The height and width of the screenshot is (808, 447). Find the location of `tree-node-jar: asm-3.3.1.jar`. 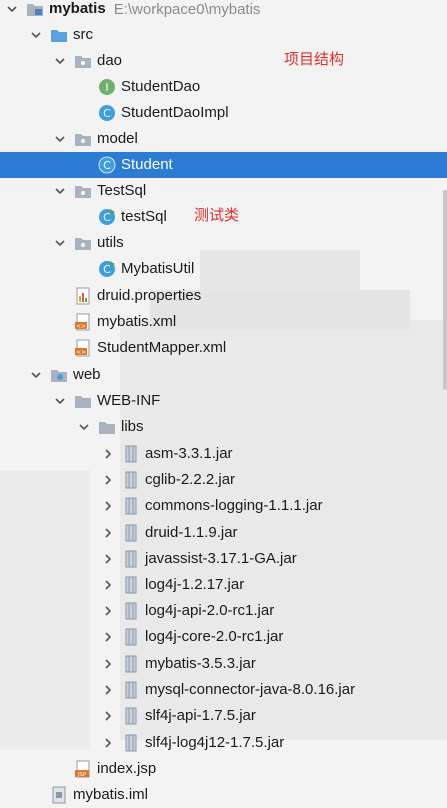

tree-node-jar: asm-3.3.1.jar is located at coordinates (223, 454).